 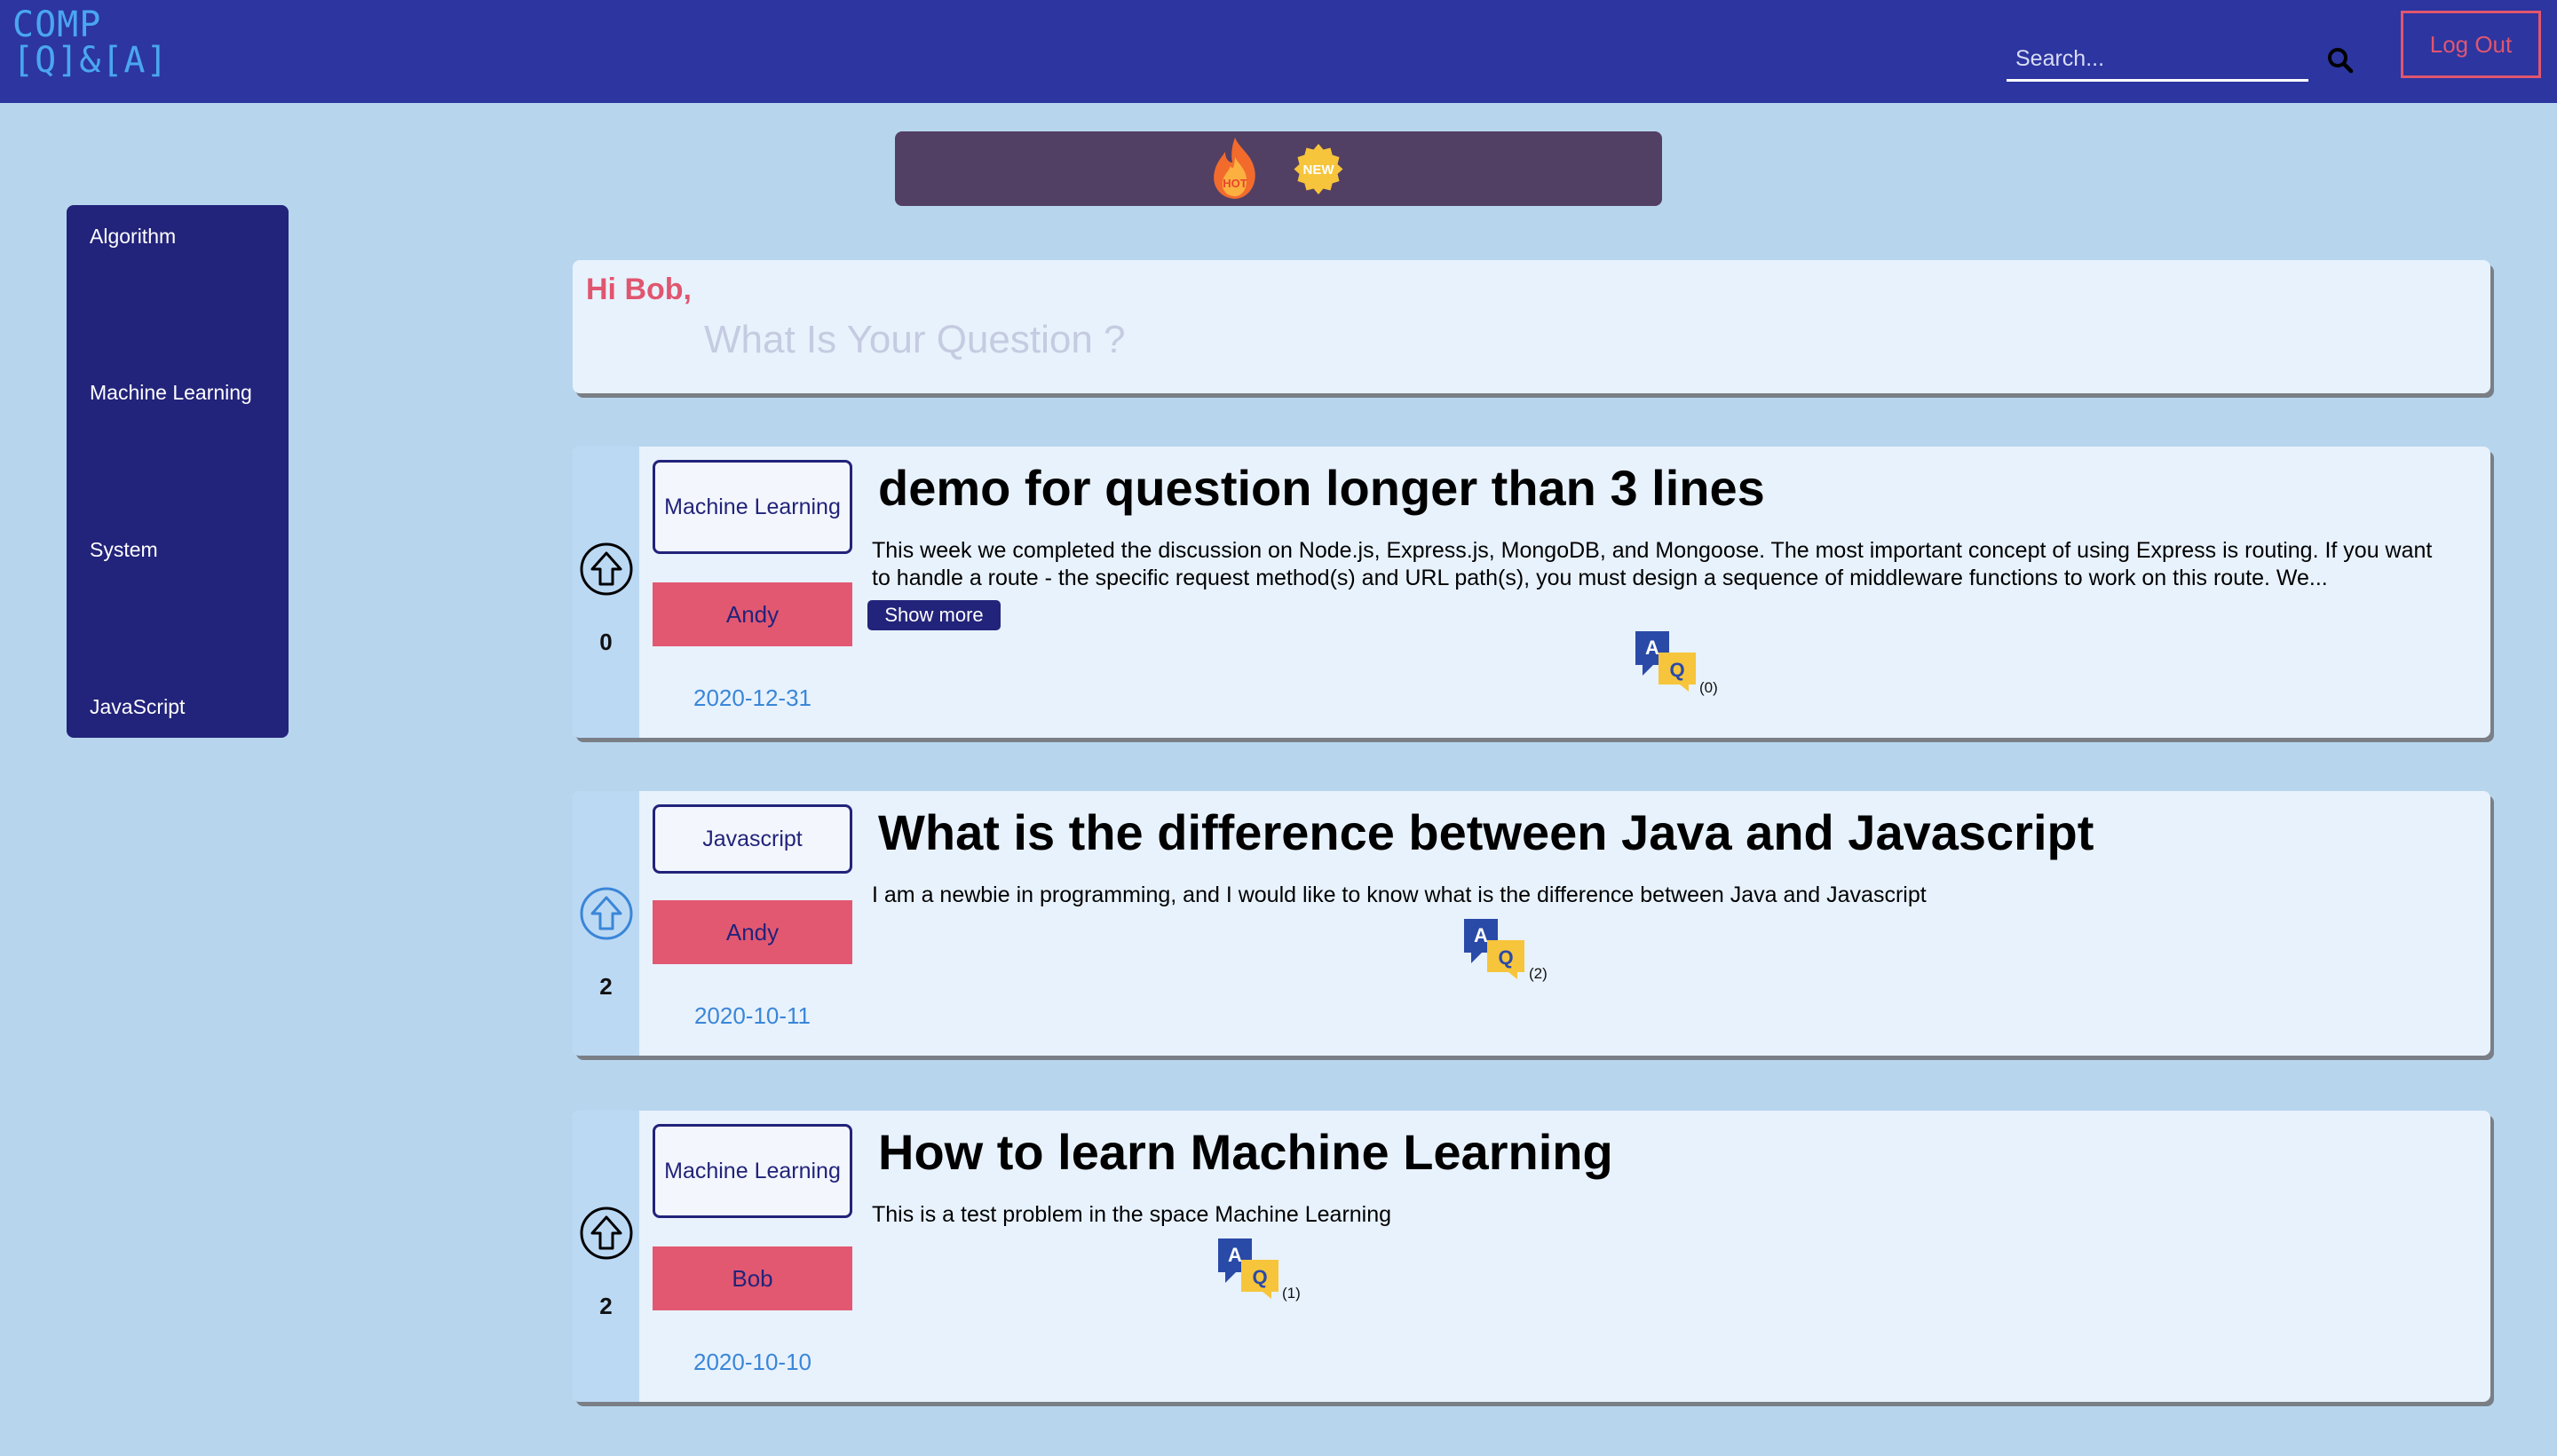 What do you see at coordinates (137, 707) in the screenshot?
I see `sidebar-item-javascript: JavaScript` at bounding box center [137, 707].